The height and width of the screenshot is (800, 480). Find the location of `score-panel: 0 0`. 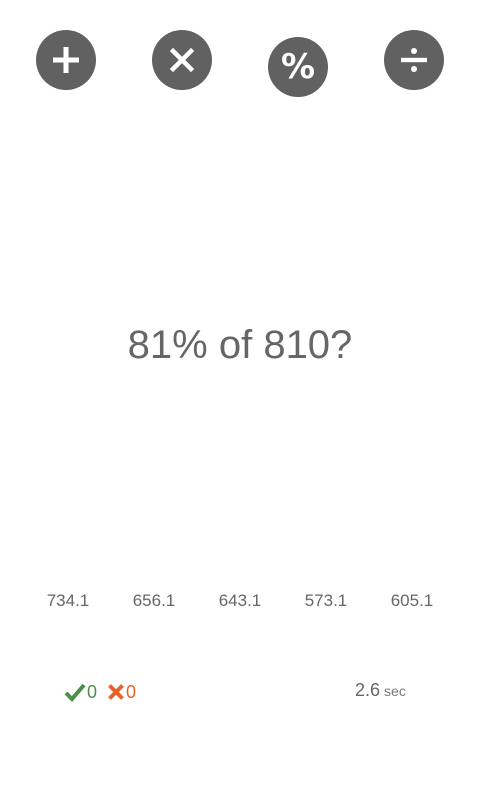

score-panel: 0 0 is located at coordinates (100, 692).